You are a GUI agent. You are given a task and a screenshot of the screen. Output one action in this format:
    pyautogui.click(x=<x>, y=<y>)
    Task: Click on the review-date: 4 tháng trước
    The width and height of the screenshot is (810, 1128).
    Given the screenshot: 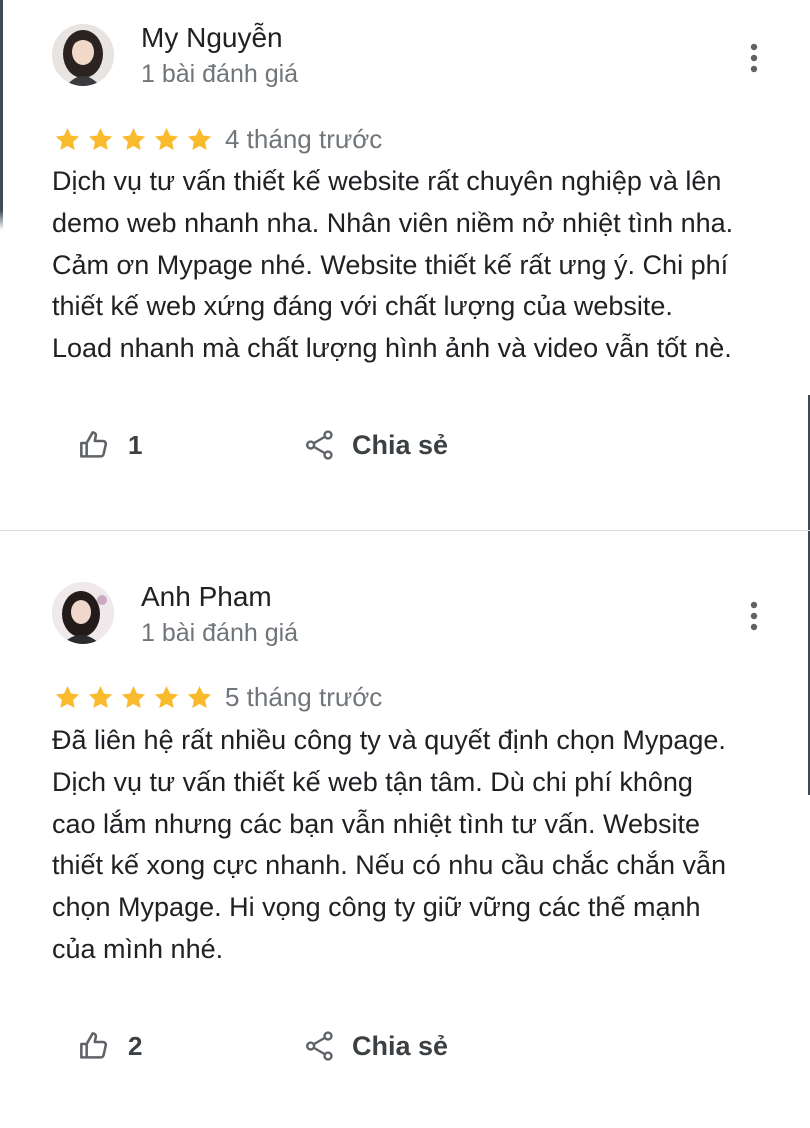 What is the action you would take?
    pyautogui.click(x=304, y=138)
    